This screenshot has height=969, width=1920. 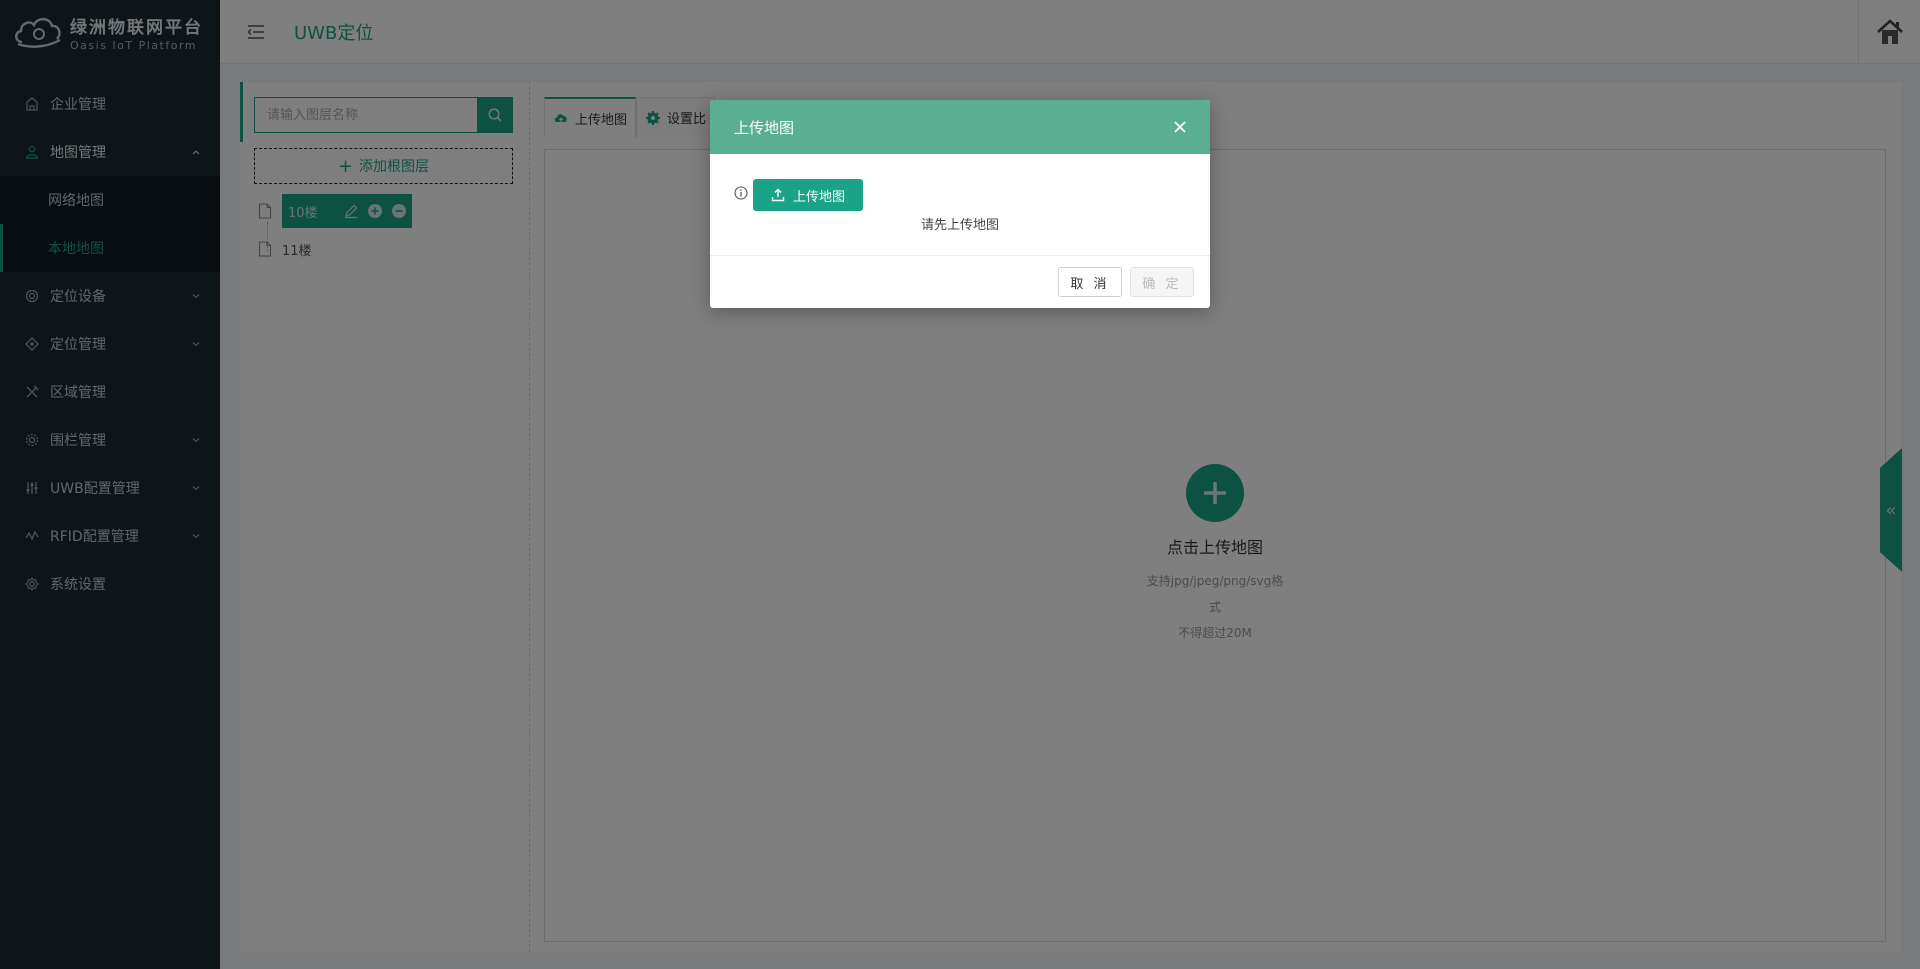 I want to click on close-icon, so click(x=1180, y=127).